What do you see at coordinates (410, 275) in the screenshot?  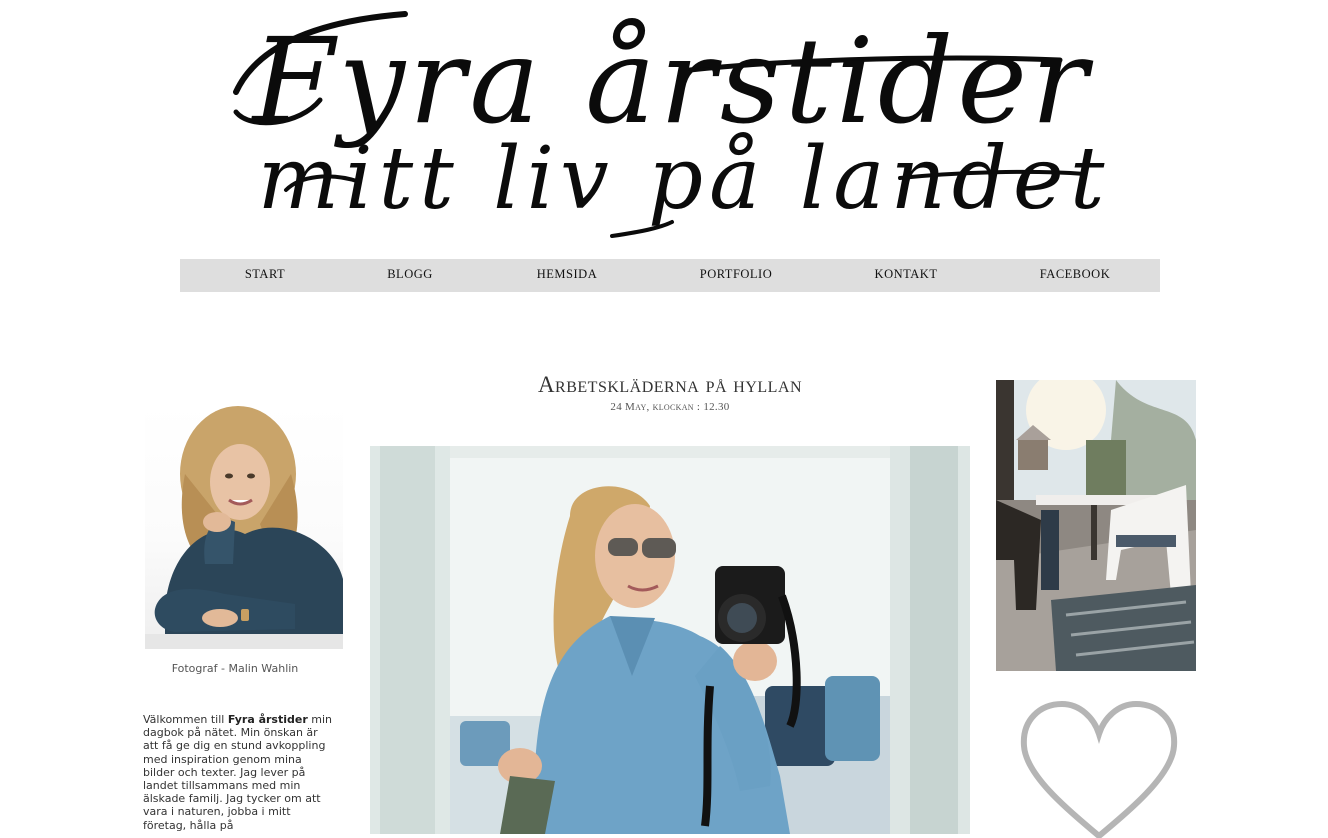 I see `nav-item-blogg: BLOGG` at bounding box center [410, 275].